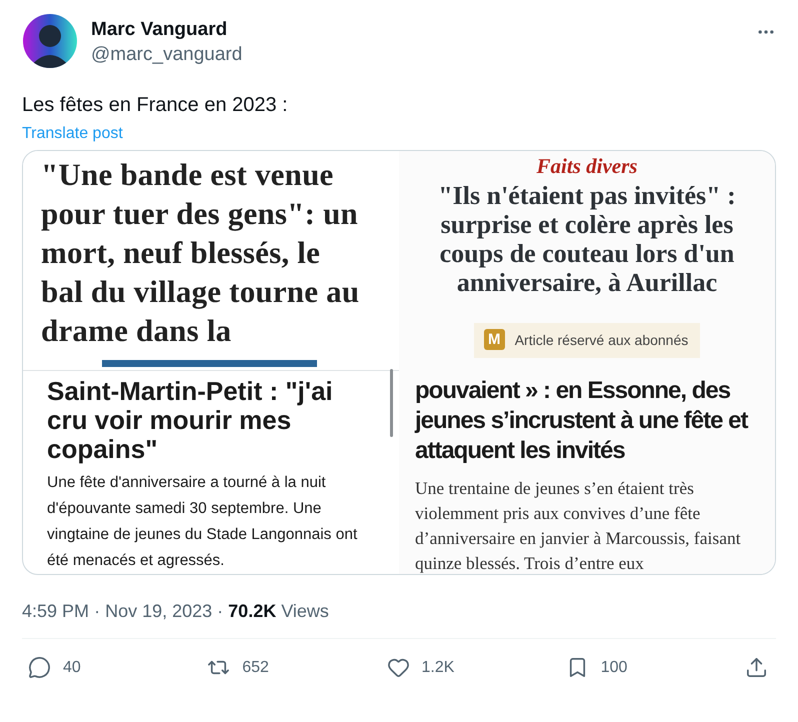  What do you see at coordinates (587, 166) in the screenshot?
I see `article-category: Faits divers` at bounding box center [587, 166].